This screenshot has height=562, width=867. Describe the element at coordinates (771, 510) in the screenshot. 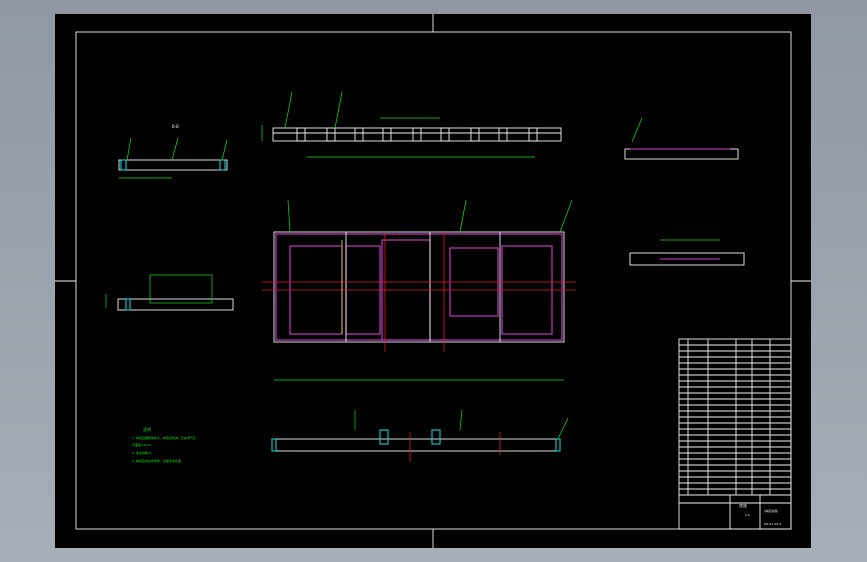

I see `title-part: (焊接总成)` at that location.